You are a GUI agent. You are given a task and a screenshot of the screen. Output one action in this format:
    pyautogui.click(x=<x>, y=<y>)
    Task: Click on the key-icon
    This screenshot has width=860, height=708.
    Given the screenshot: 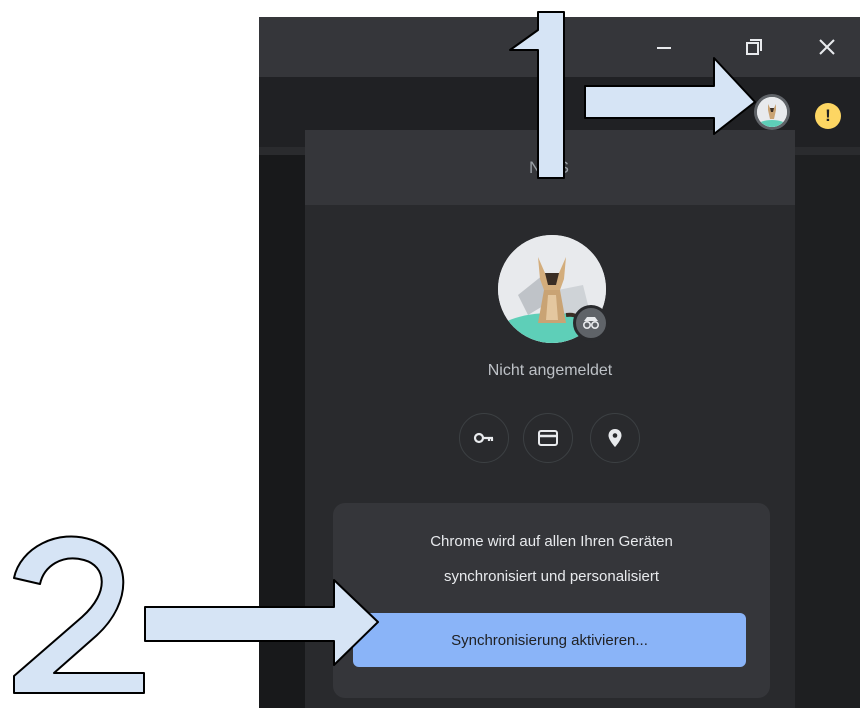 What is the action you would take?
    pyautogui.click(x=483, y=438)
    